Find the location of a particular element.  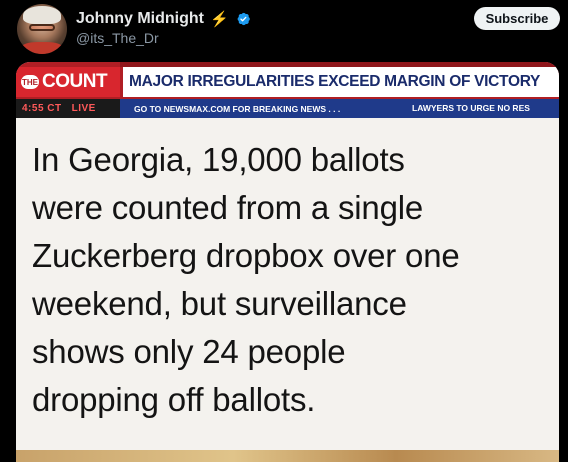

body-line: shows only 24 people is located at coordinates (189, 351).